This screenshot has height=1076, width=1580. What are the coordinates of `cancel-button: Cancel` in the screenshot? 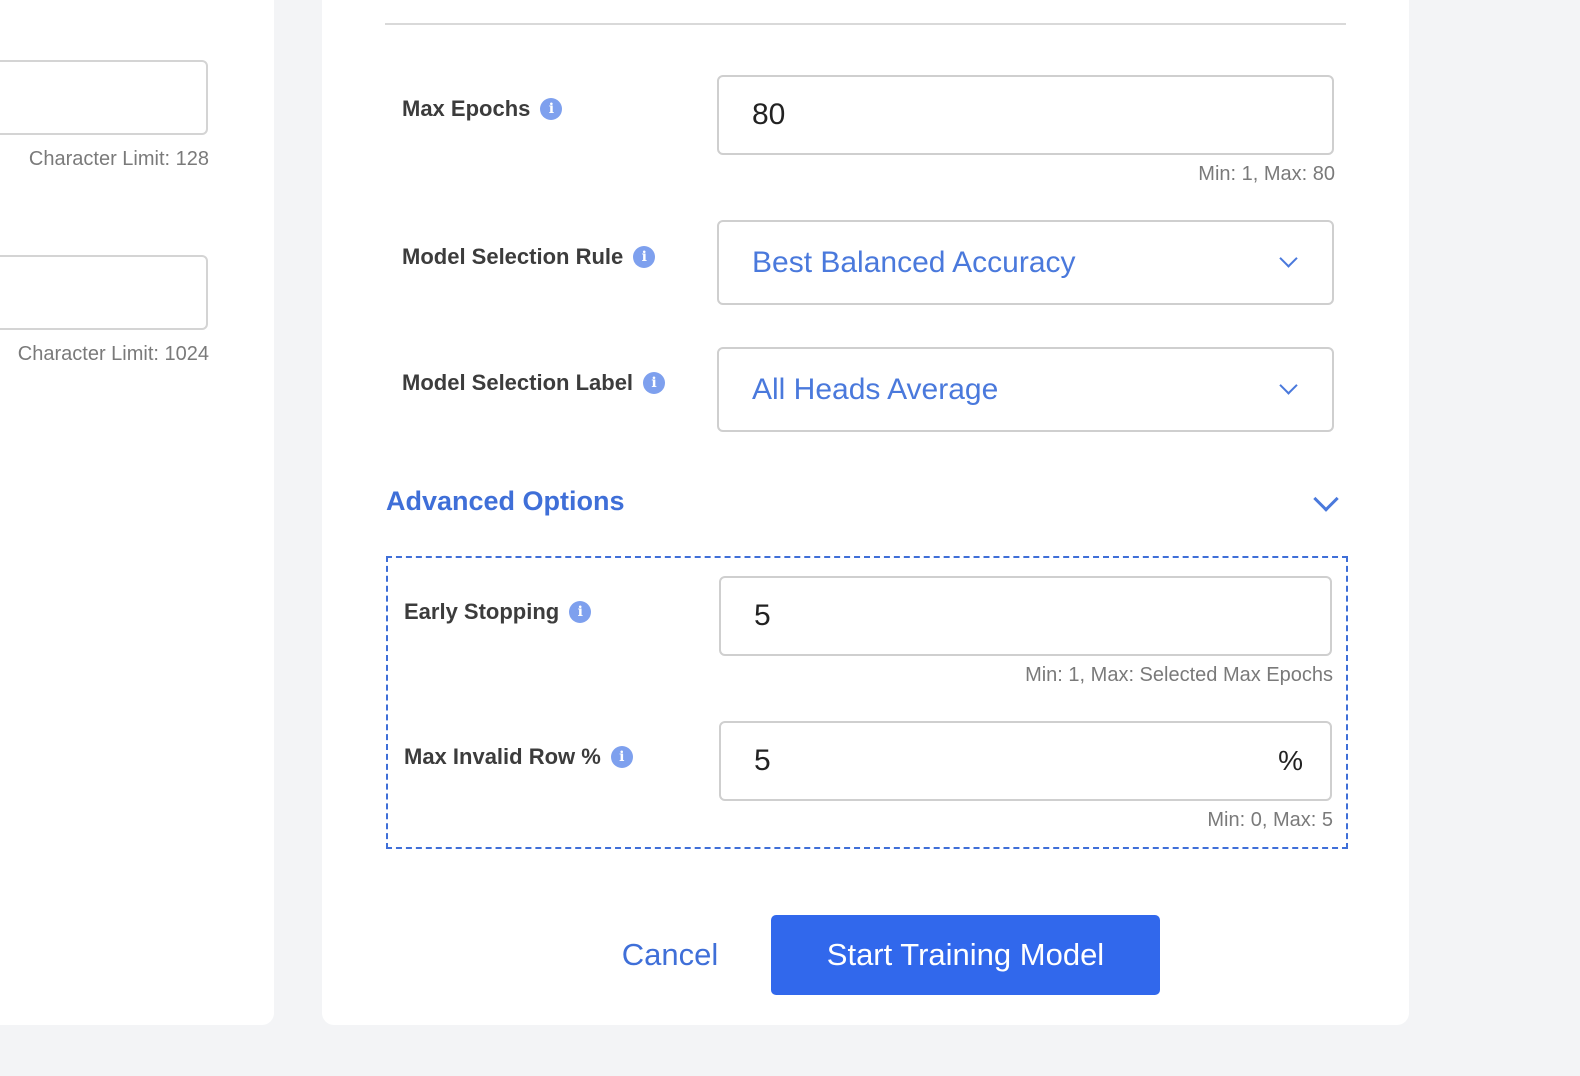 It's located at (670, 955).